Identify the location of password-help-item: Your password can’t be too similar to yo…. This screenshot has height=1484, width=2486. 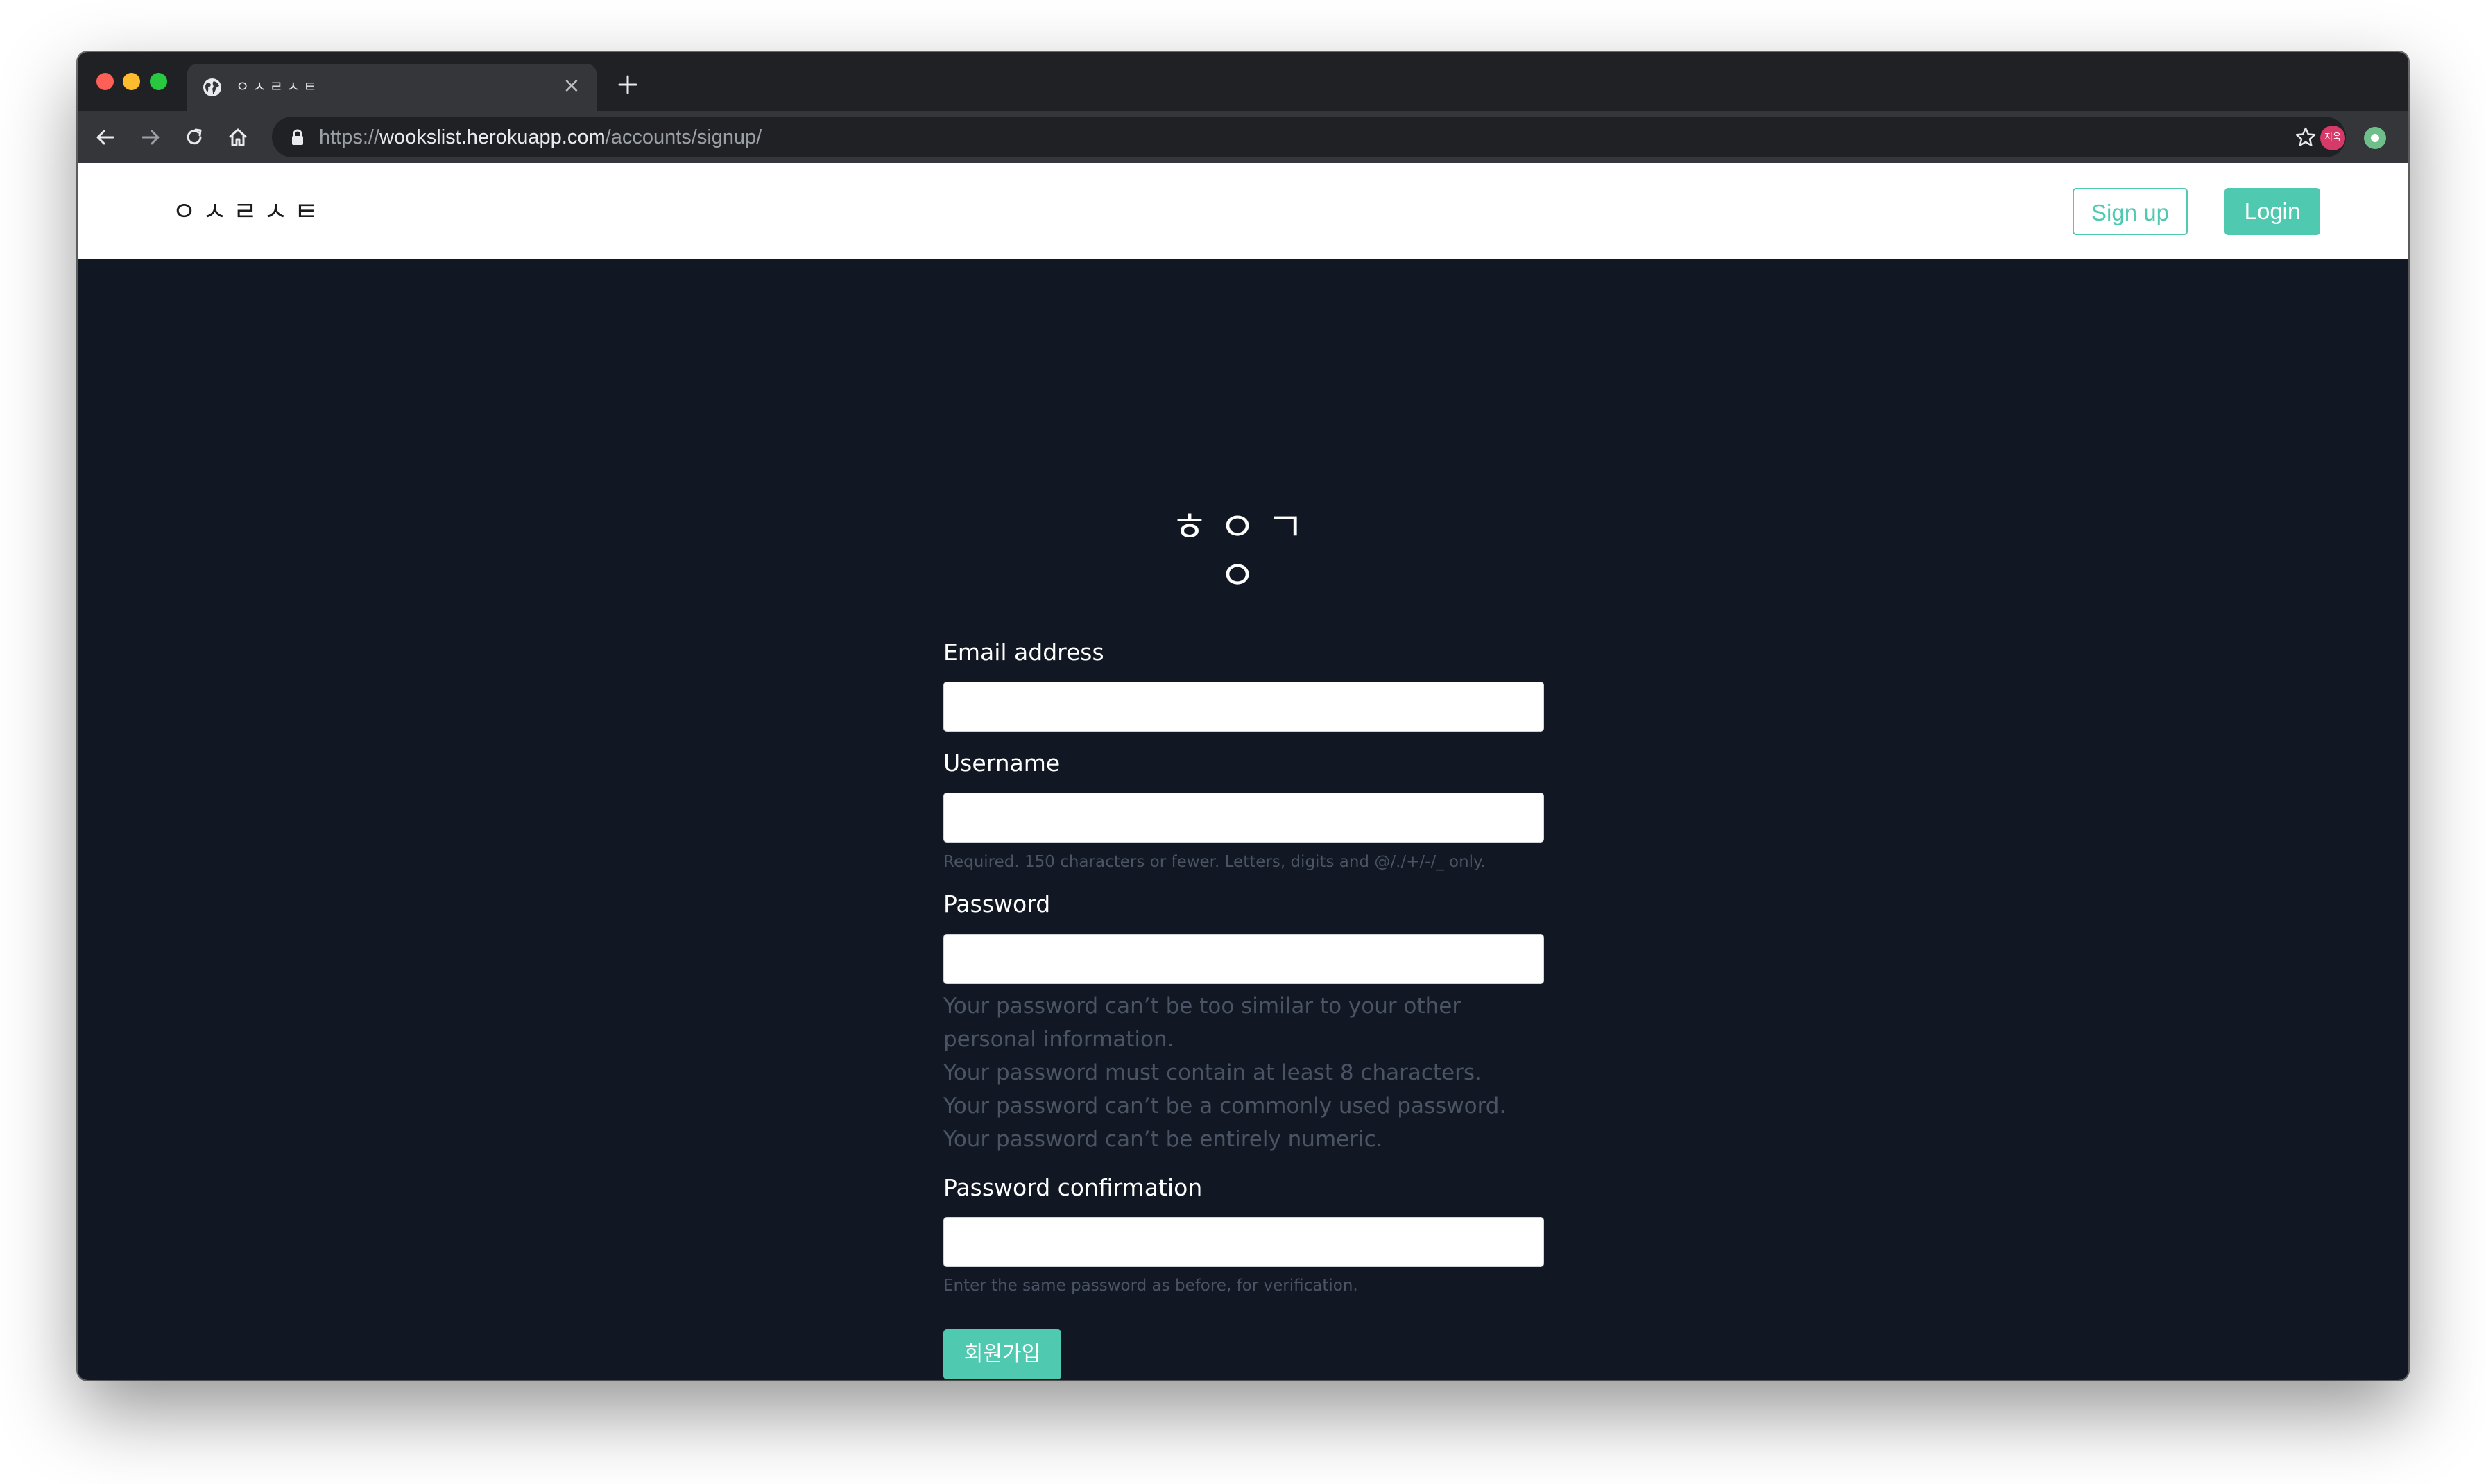
(1202, 1006).